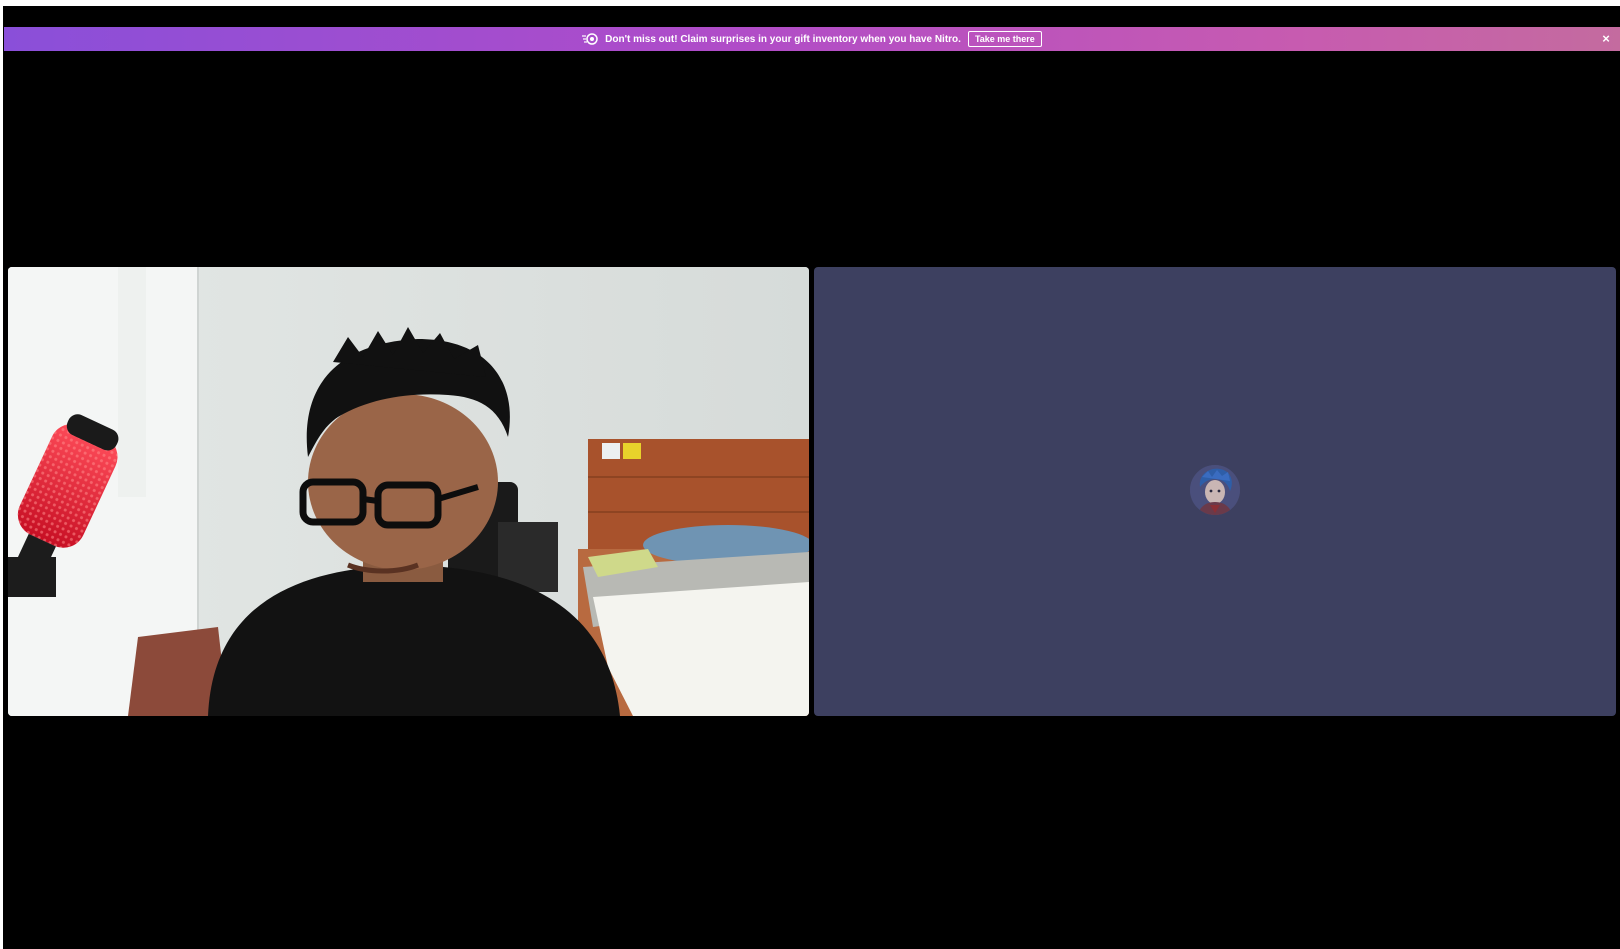  I want to click on avatar, so click(1215, 490).